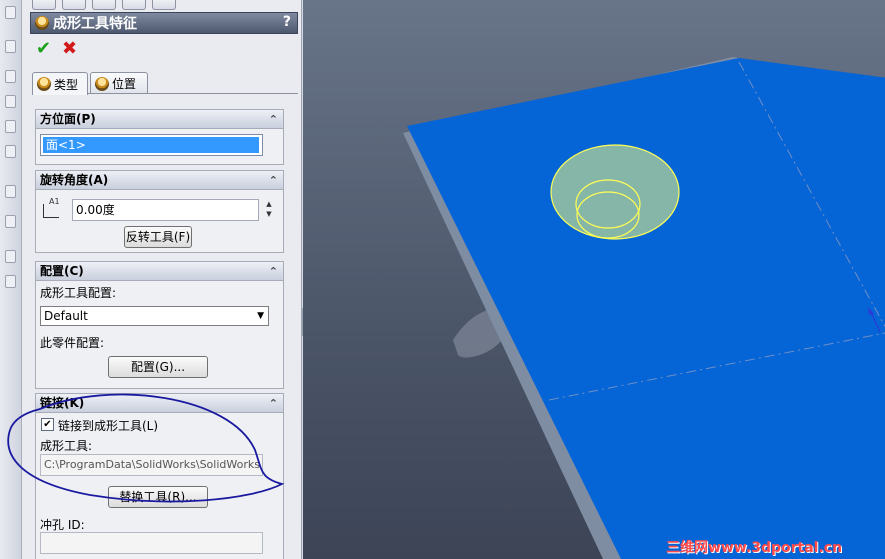  I want to click on rotation-angle-header: 旋转角度(A) ⌃, so click(159, 180).